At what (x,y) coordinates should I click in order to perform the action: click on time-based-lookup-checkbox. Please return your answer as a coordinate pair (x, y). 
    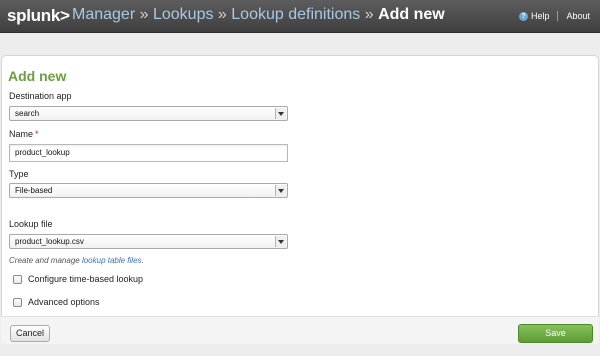
    Looking at the image, I should click on (17, 279).